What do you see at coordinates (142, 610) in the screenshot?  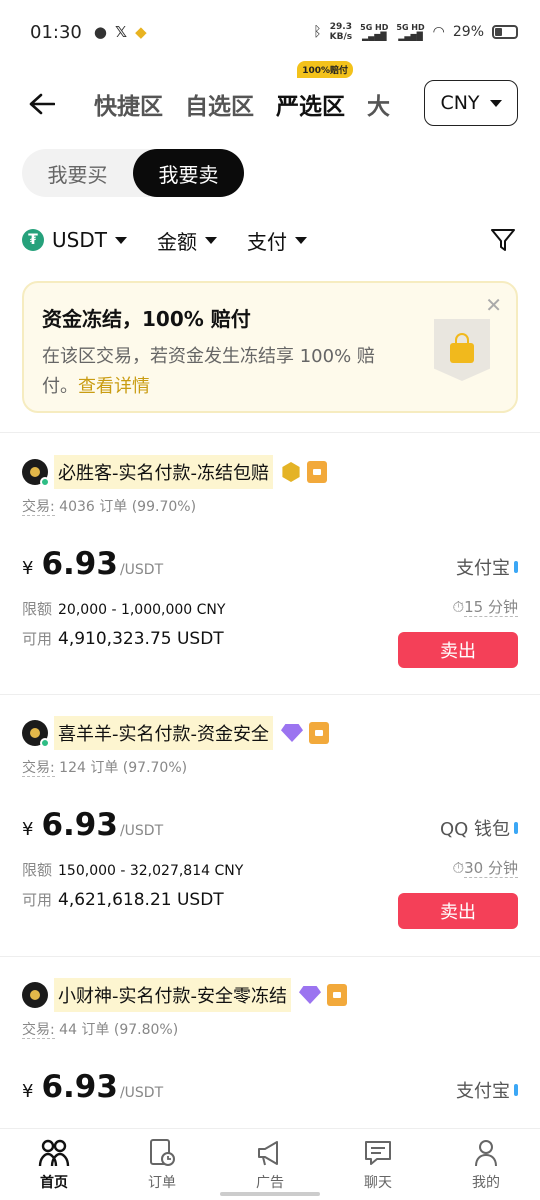 I see `limit-value: 20,000 - 1,000,000 CNY` at bounding box center [142, 610].